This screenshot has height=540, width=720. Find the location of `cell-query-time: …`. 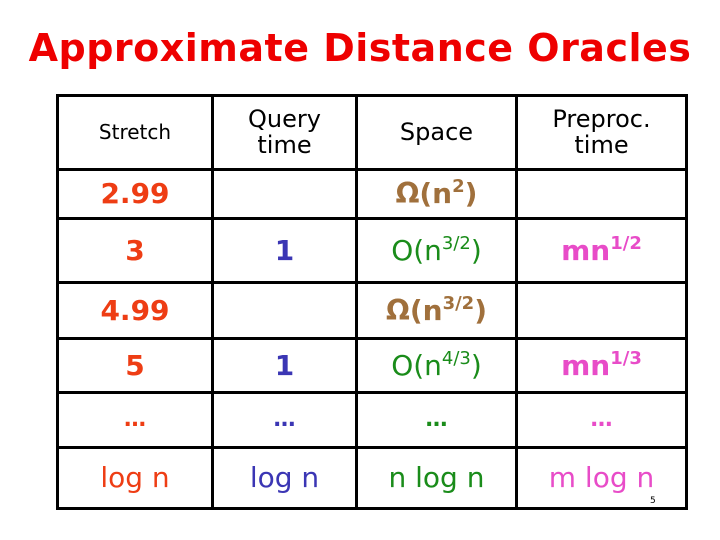

cell-query-time: … is located at coordinates (284, 420).